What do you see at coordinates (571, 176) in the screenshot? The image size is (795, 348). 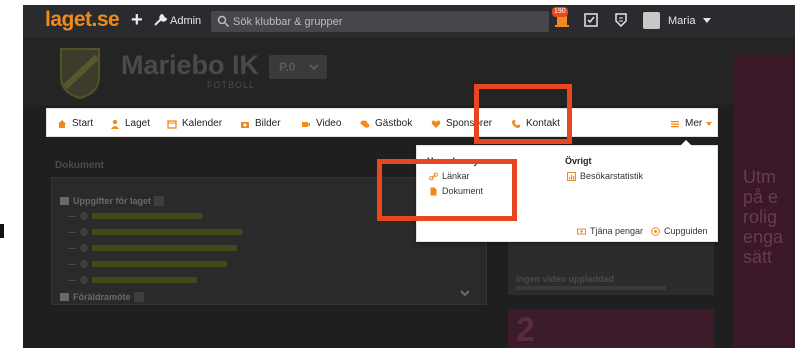 I see `chart-icon` at bounding box center [571, 176].